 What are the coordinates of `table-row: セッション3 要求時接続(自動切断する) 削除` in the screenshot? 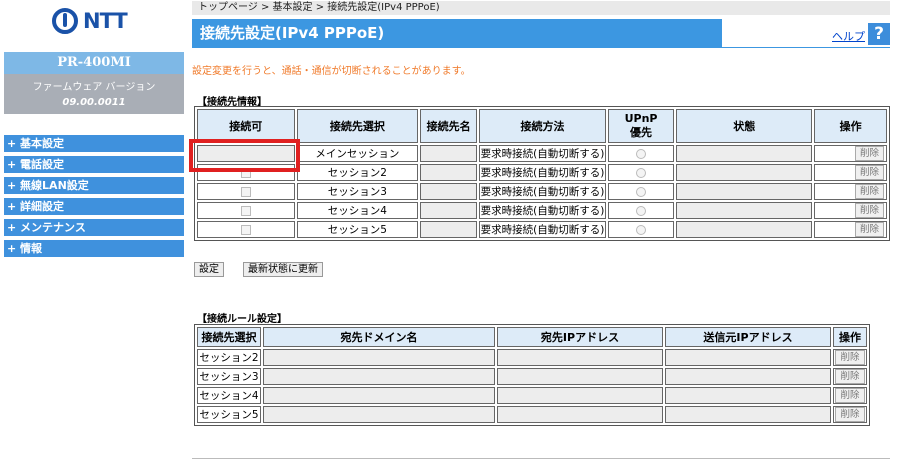 It's located at (542, 191).